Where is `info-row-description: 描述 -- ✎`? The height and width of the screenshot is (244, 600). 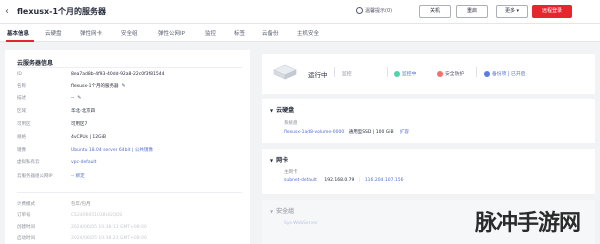
info-row-description: 描述 -- ✎ is located at coordinates (132, 98).